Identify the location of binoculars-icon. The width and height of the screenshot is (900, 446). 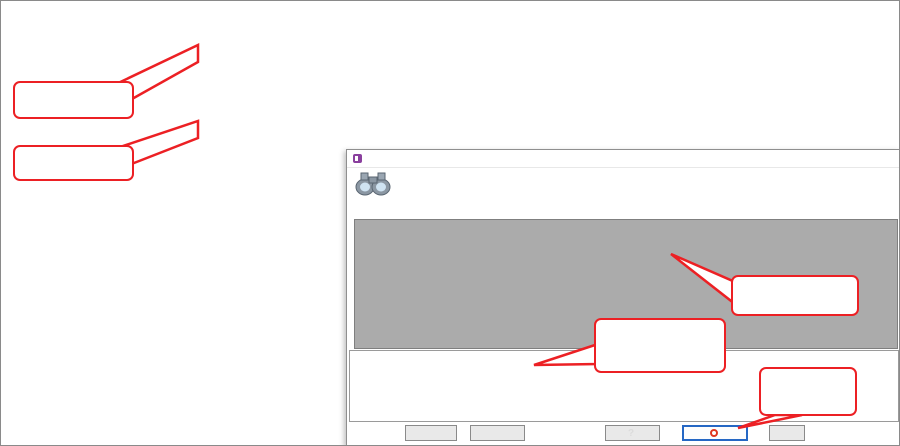
(373, 184).